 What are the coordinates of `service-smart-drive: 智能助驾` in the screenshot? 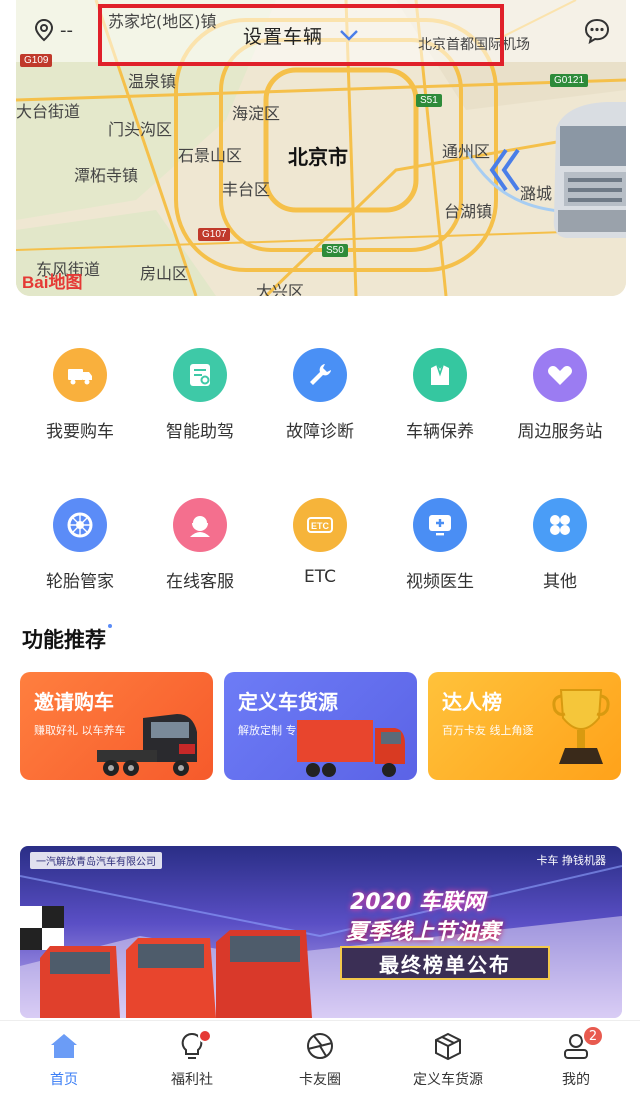 It's located at (200, 395).